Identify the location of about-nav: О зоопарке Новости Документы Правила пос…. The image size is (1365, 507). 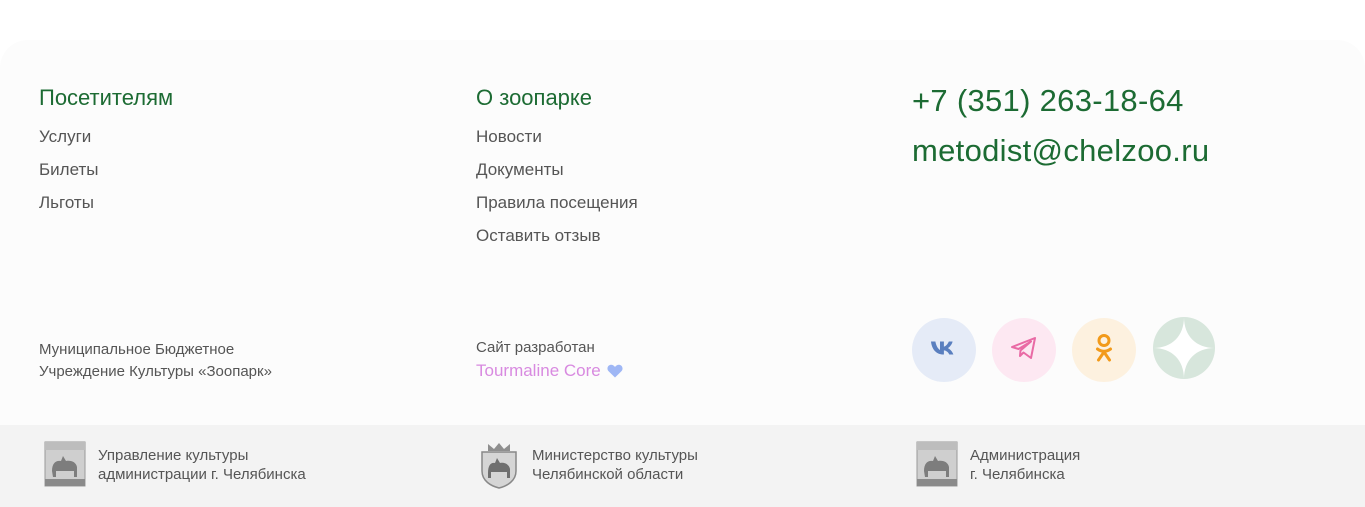
(557, 171).